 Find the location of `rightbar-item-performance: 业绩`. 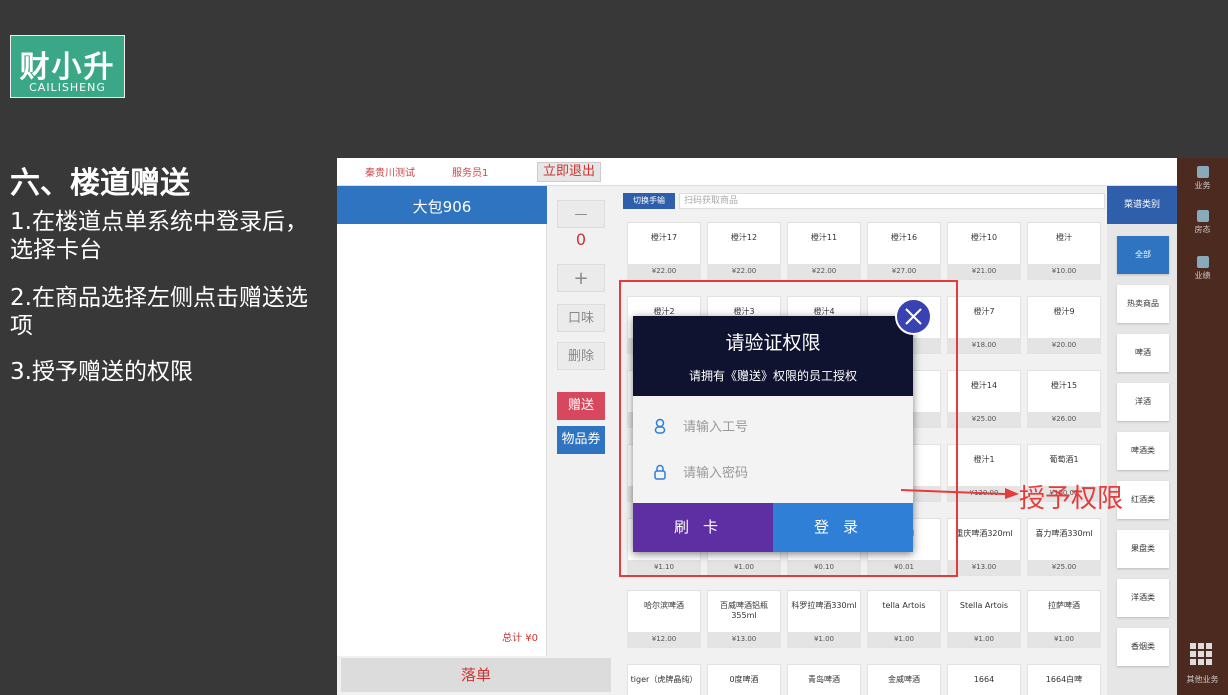

rightbar-item-performance: 业绩 is located at coordinates (1202, 268).